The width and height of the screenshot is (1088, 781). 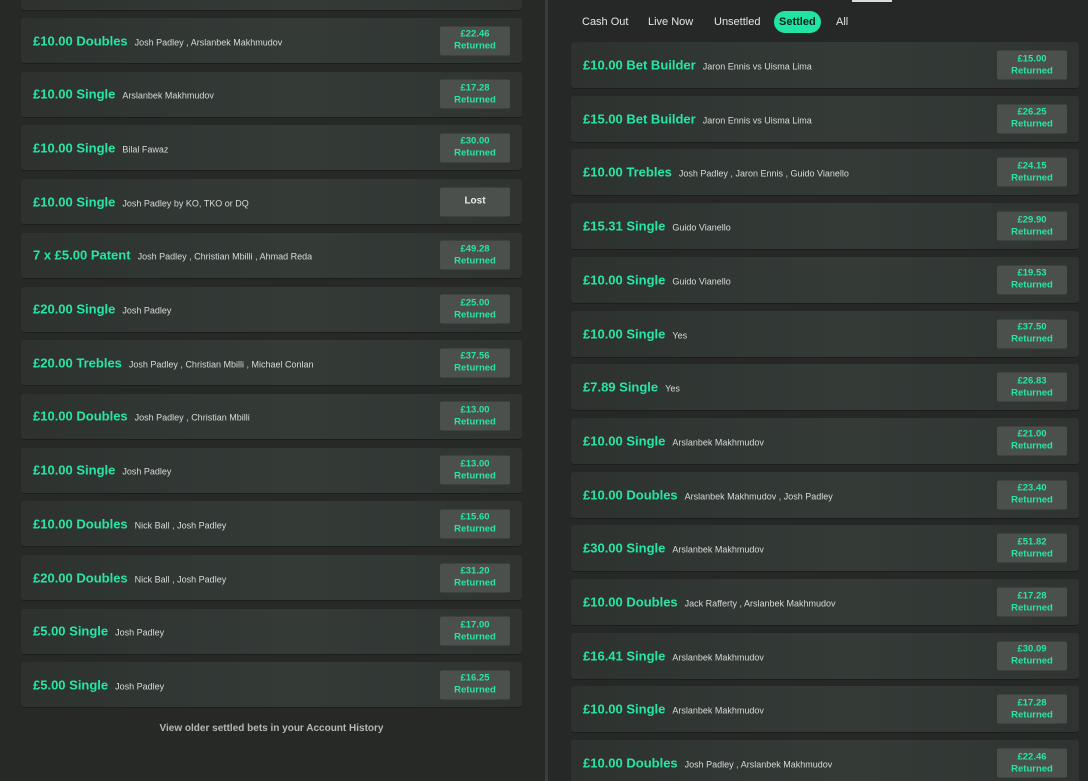 I want to click on return-amount: £17.28, so click(x=475, y=88).